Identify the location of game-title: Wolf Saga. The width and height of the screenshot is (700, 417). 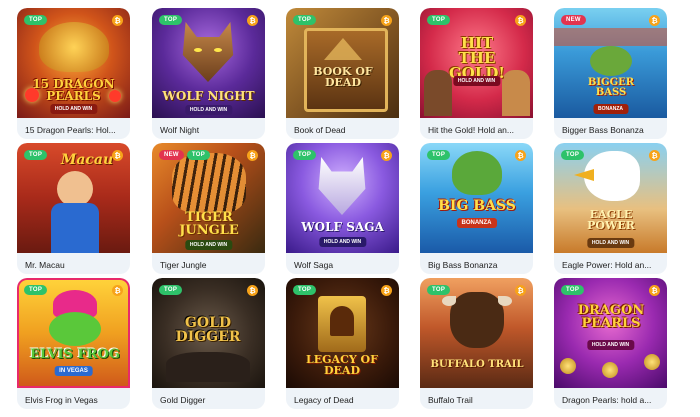
(314, 265).